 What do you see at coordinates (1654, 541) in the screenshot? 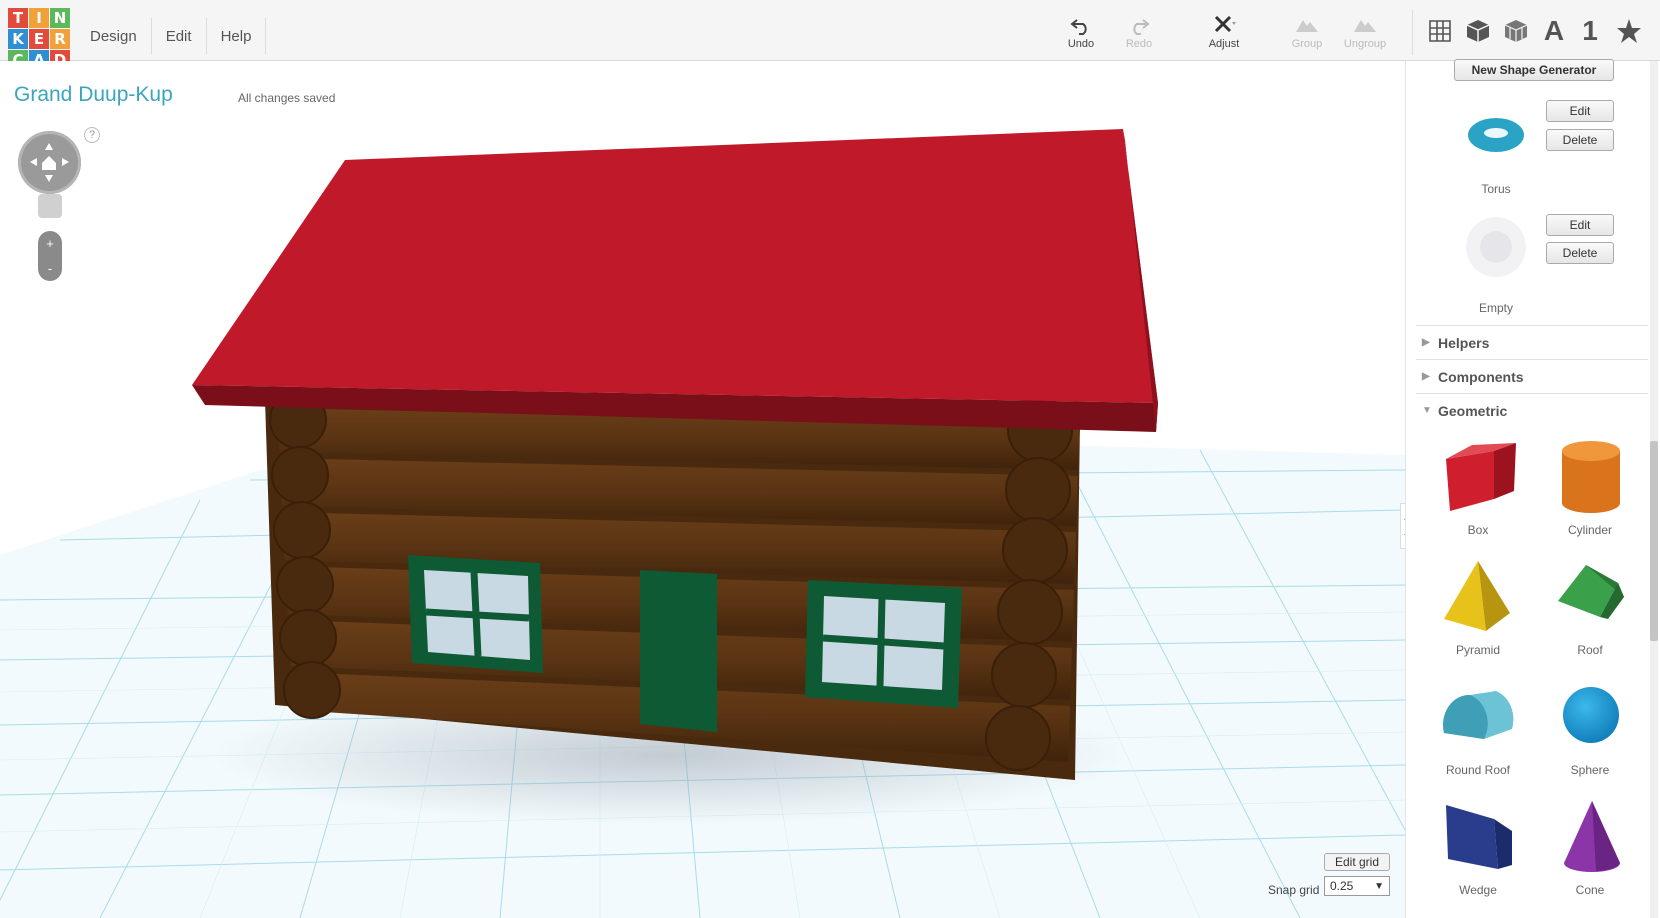
I see `scrollbar-thumb` at bounding box center [1654, 541].